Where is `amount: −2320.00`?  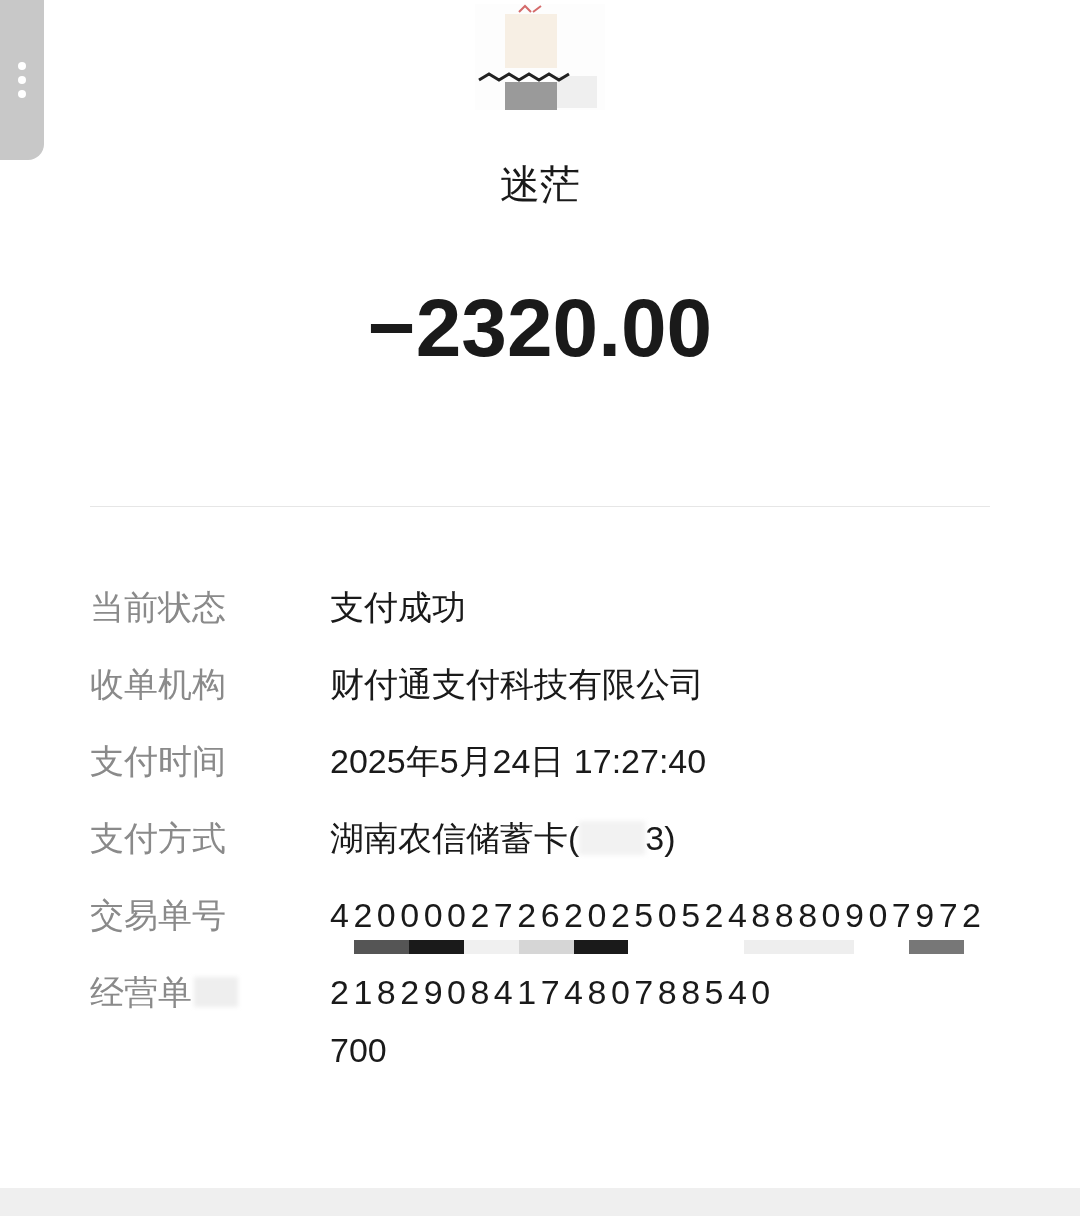 amount: −2320.00 is located at coordinates (540, 328).